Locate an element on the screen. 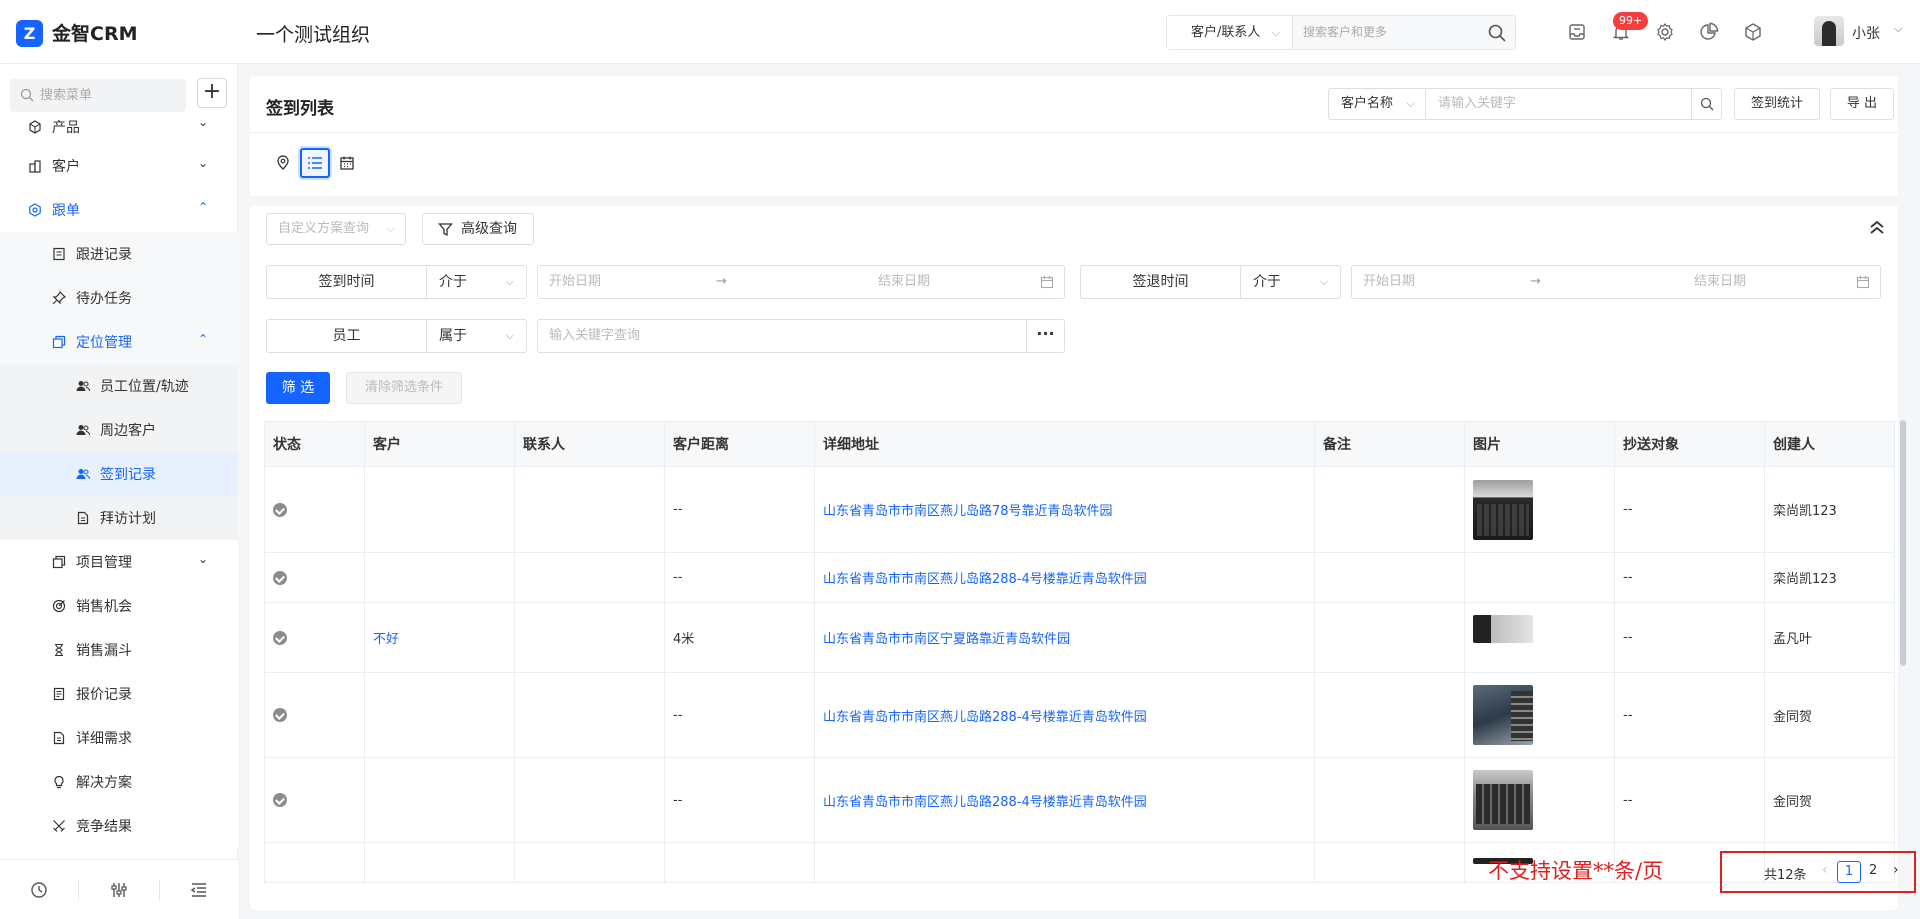 The height and width of the screenshot is (919, 1920). search-type-select: 客户/联系人 ⌵ is located at coordinates (1230, 32).